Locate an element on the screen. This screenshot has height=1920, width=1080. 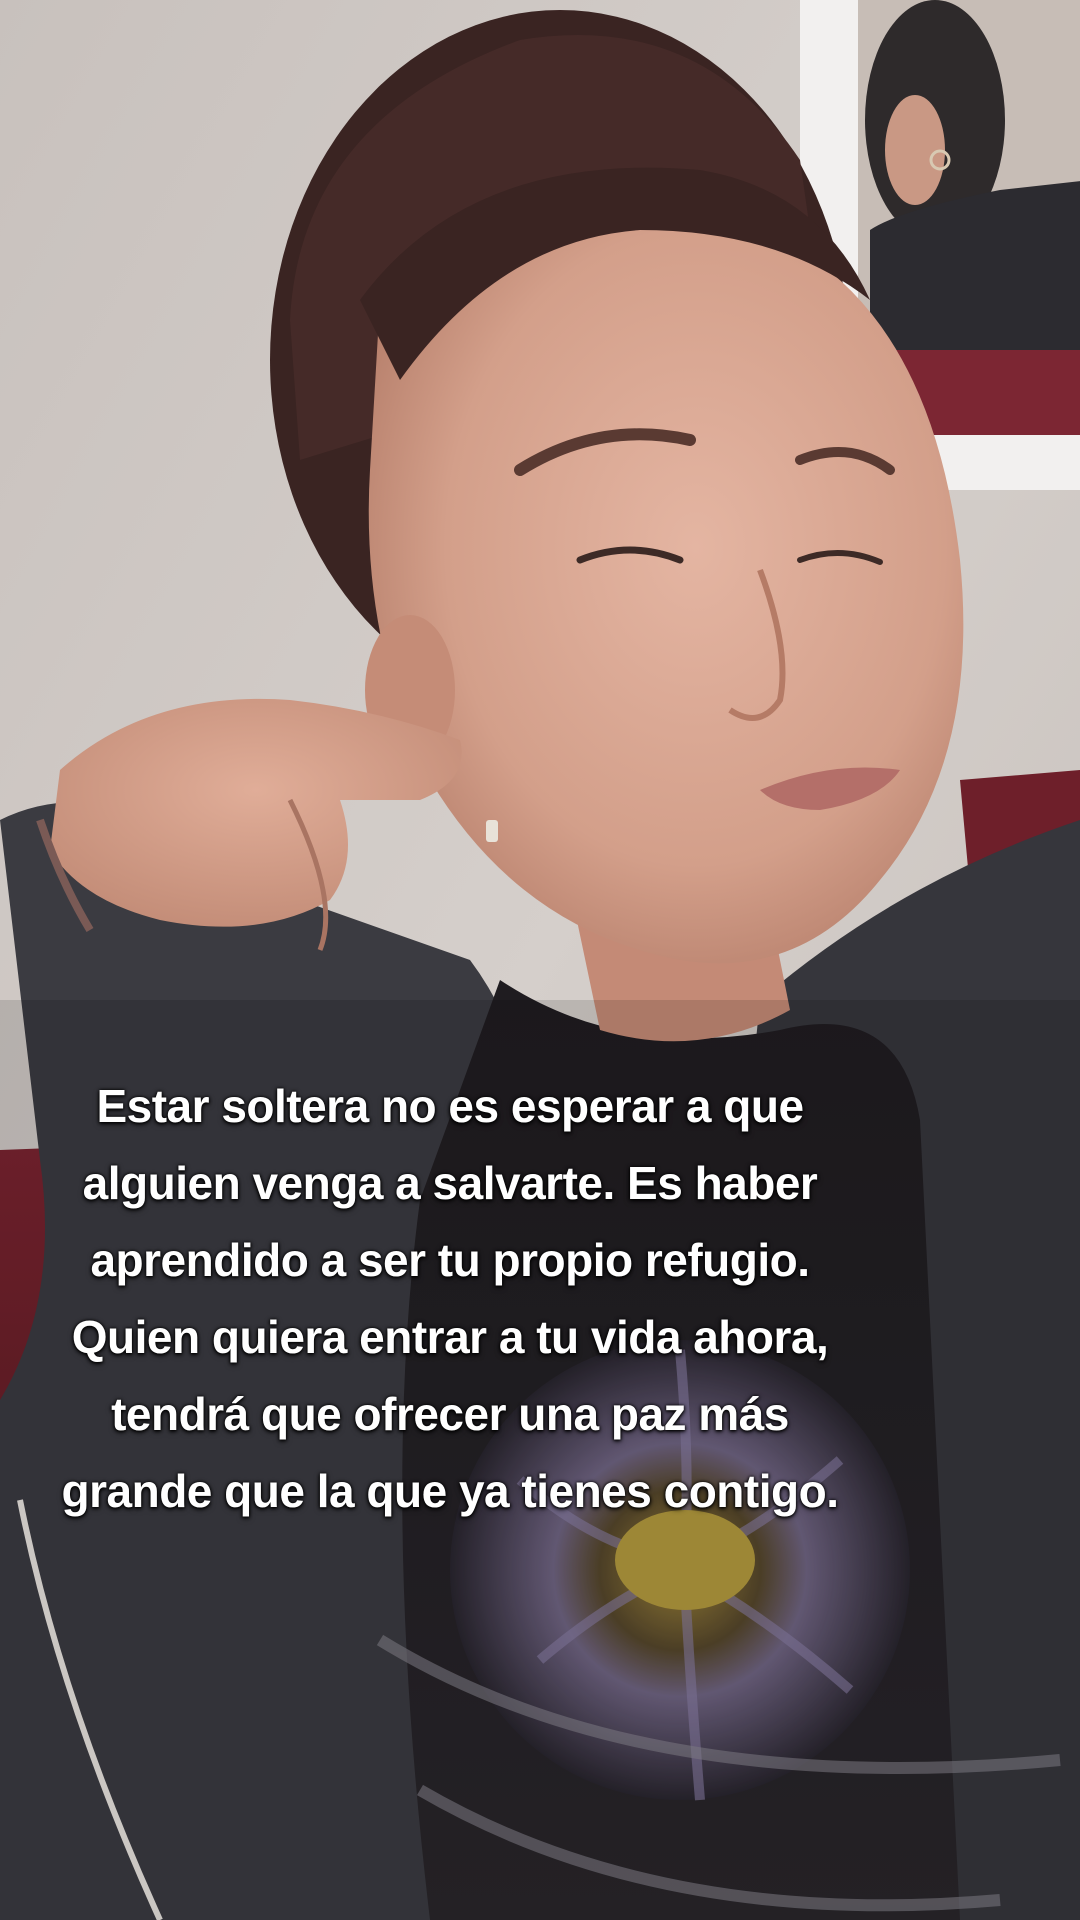
caption-line-5: tendrá que ofrecer una paz más is located at coordinates (450, 1414).